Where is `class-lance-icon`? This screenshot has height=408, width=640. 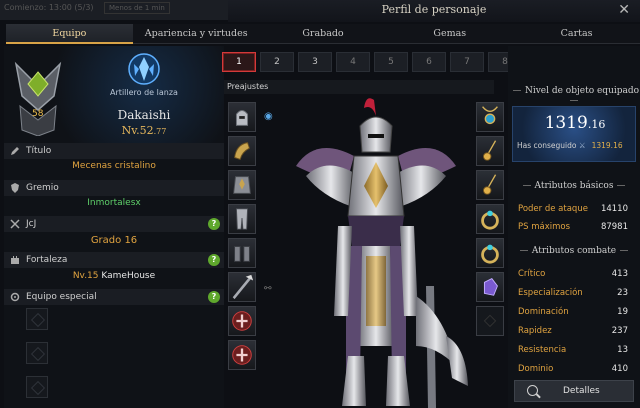 class-lance-icon is located at coordinates (144, 69).